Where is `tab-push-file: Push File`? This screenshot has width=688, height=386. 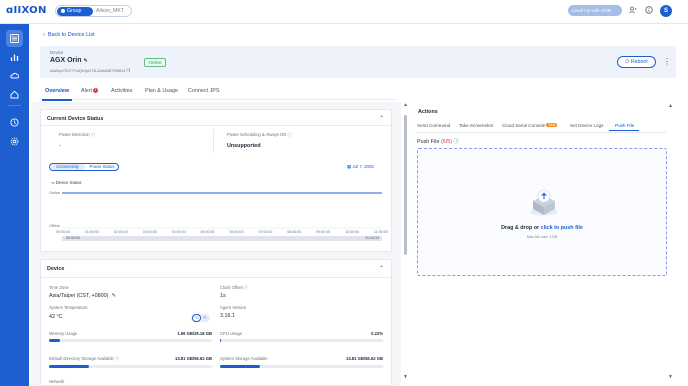
tab-push-file: Push File is located at coordinates (624, 125).